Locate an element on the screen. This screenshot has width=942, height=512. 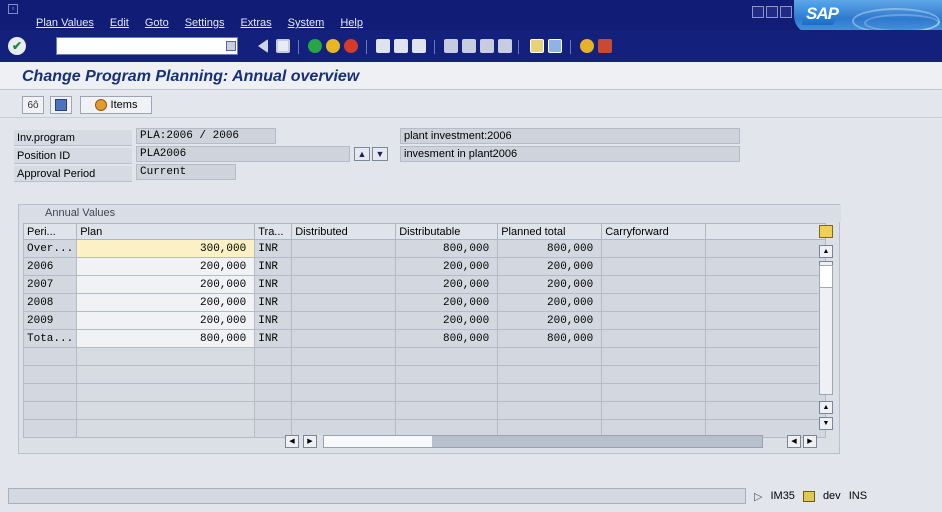
position-id-field: PLA2006 is located at coordinates (243, 154).